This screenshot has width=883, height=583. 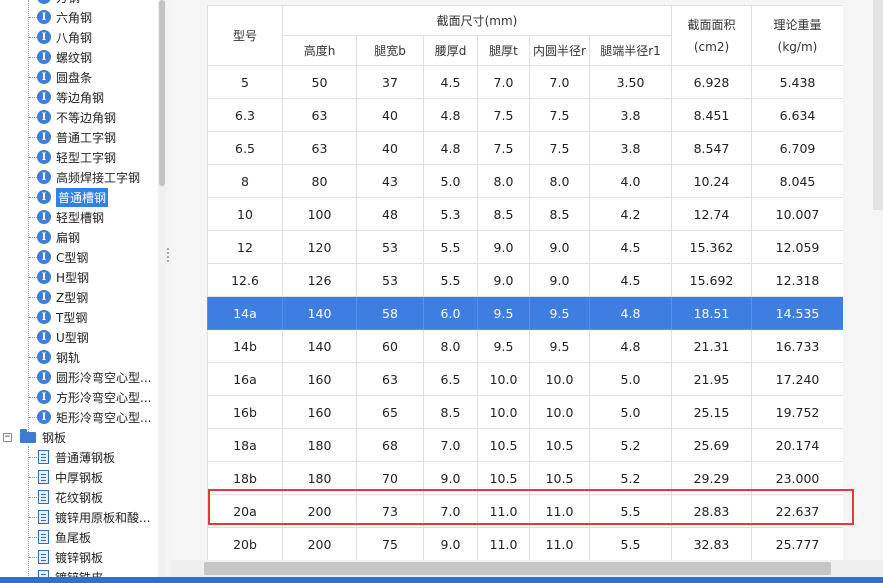 What do you see at coordinates (525, 313) in the screenshot?
I see `table-row: 14a 140 58 6.0 9.5 9.5 4.8 18.51 14.535` at bounding box center [525, 313].